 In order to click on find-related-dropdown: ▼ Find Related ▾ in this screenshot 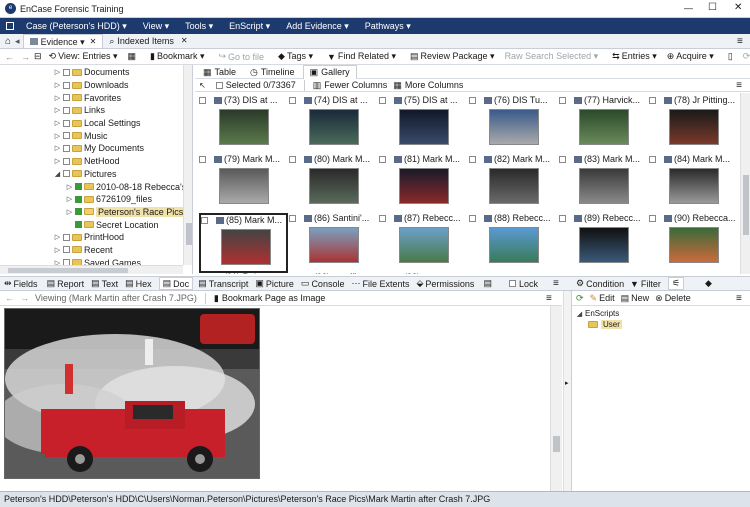, I will do `click(361, 57)`.